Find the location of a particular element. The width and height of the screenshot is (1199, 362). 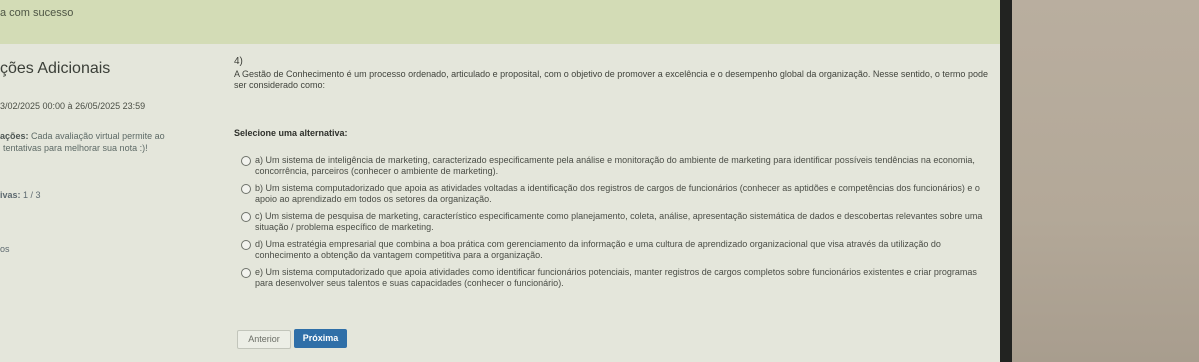

radio-b is located at coordinates (246, 189).